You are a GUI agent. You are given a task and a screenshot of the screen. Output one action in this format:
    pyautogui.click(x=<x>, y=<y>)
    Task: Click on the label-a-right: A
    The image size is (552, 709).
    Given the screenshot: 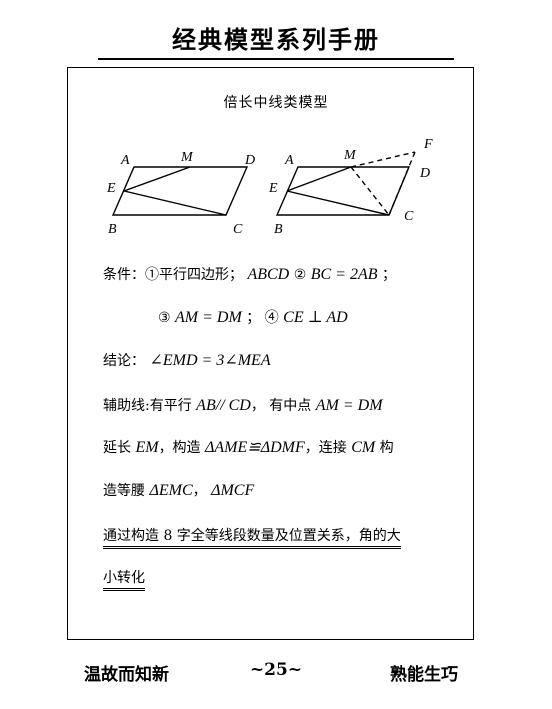 What is the action you would take?
    pyautogui.click(x=289, y=160)
    